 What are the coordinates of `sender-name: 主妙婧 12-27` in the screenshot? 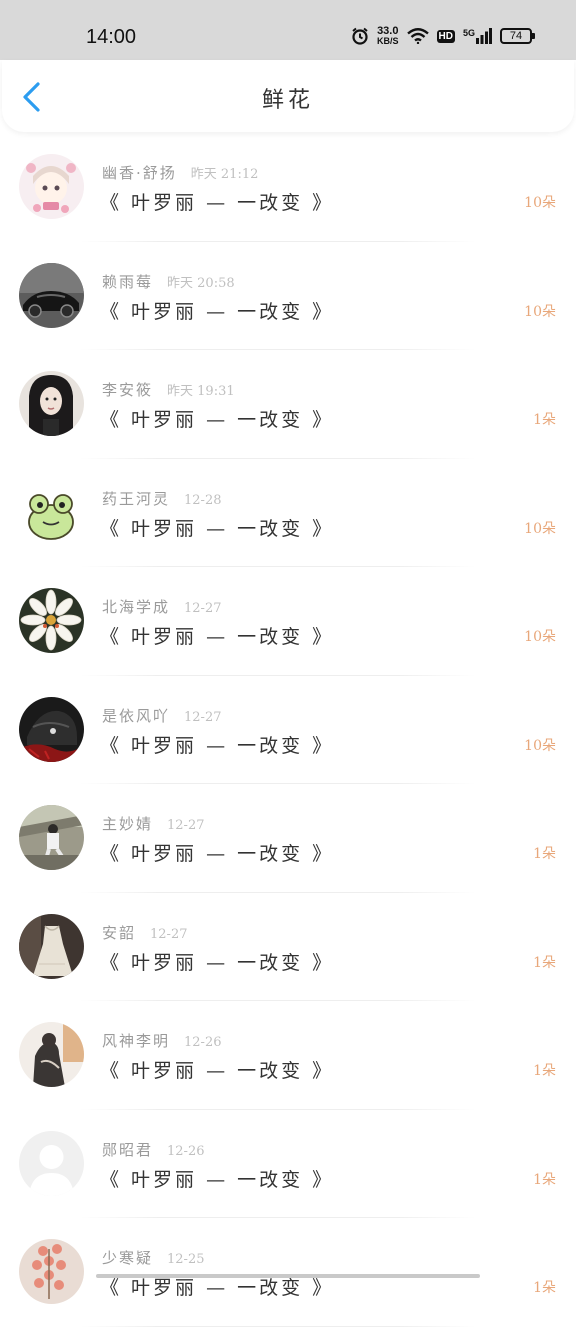 It's located at (153, 823).